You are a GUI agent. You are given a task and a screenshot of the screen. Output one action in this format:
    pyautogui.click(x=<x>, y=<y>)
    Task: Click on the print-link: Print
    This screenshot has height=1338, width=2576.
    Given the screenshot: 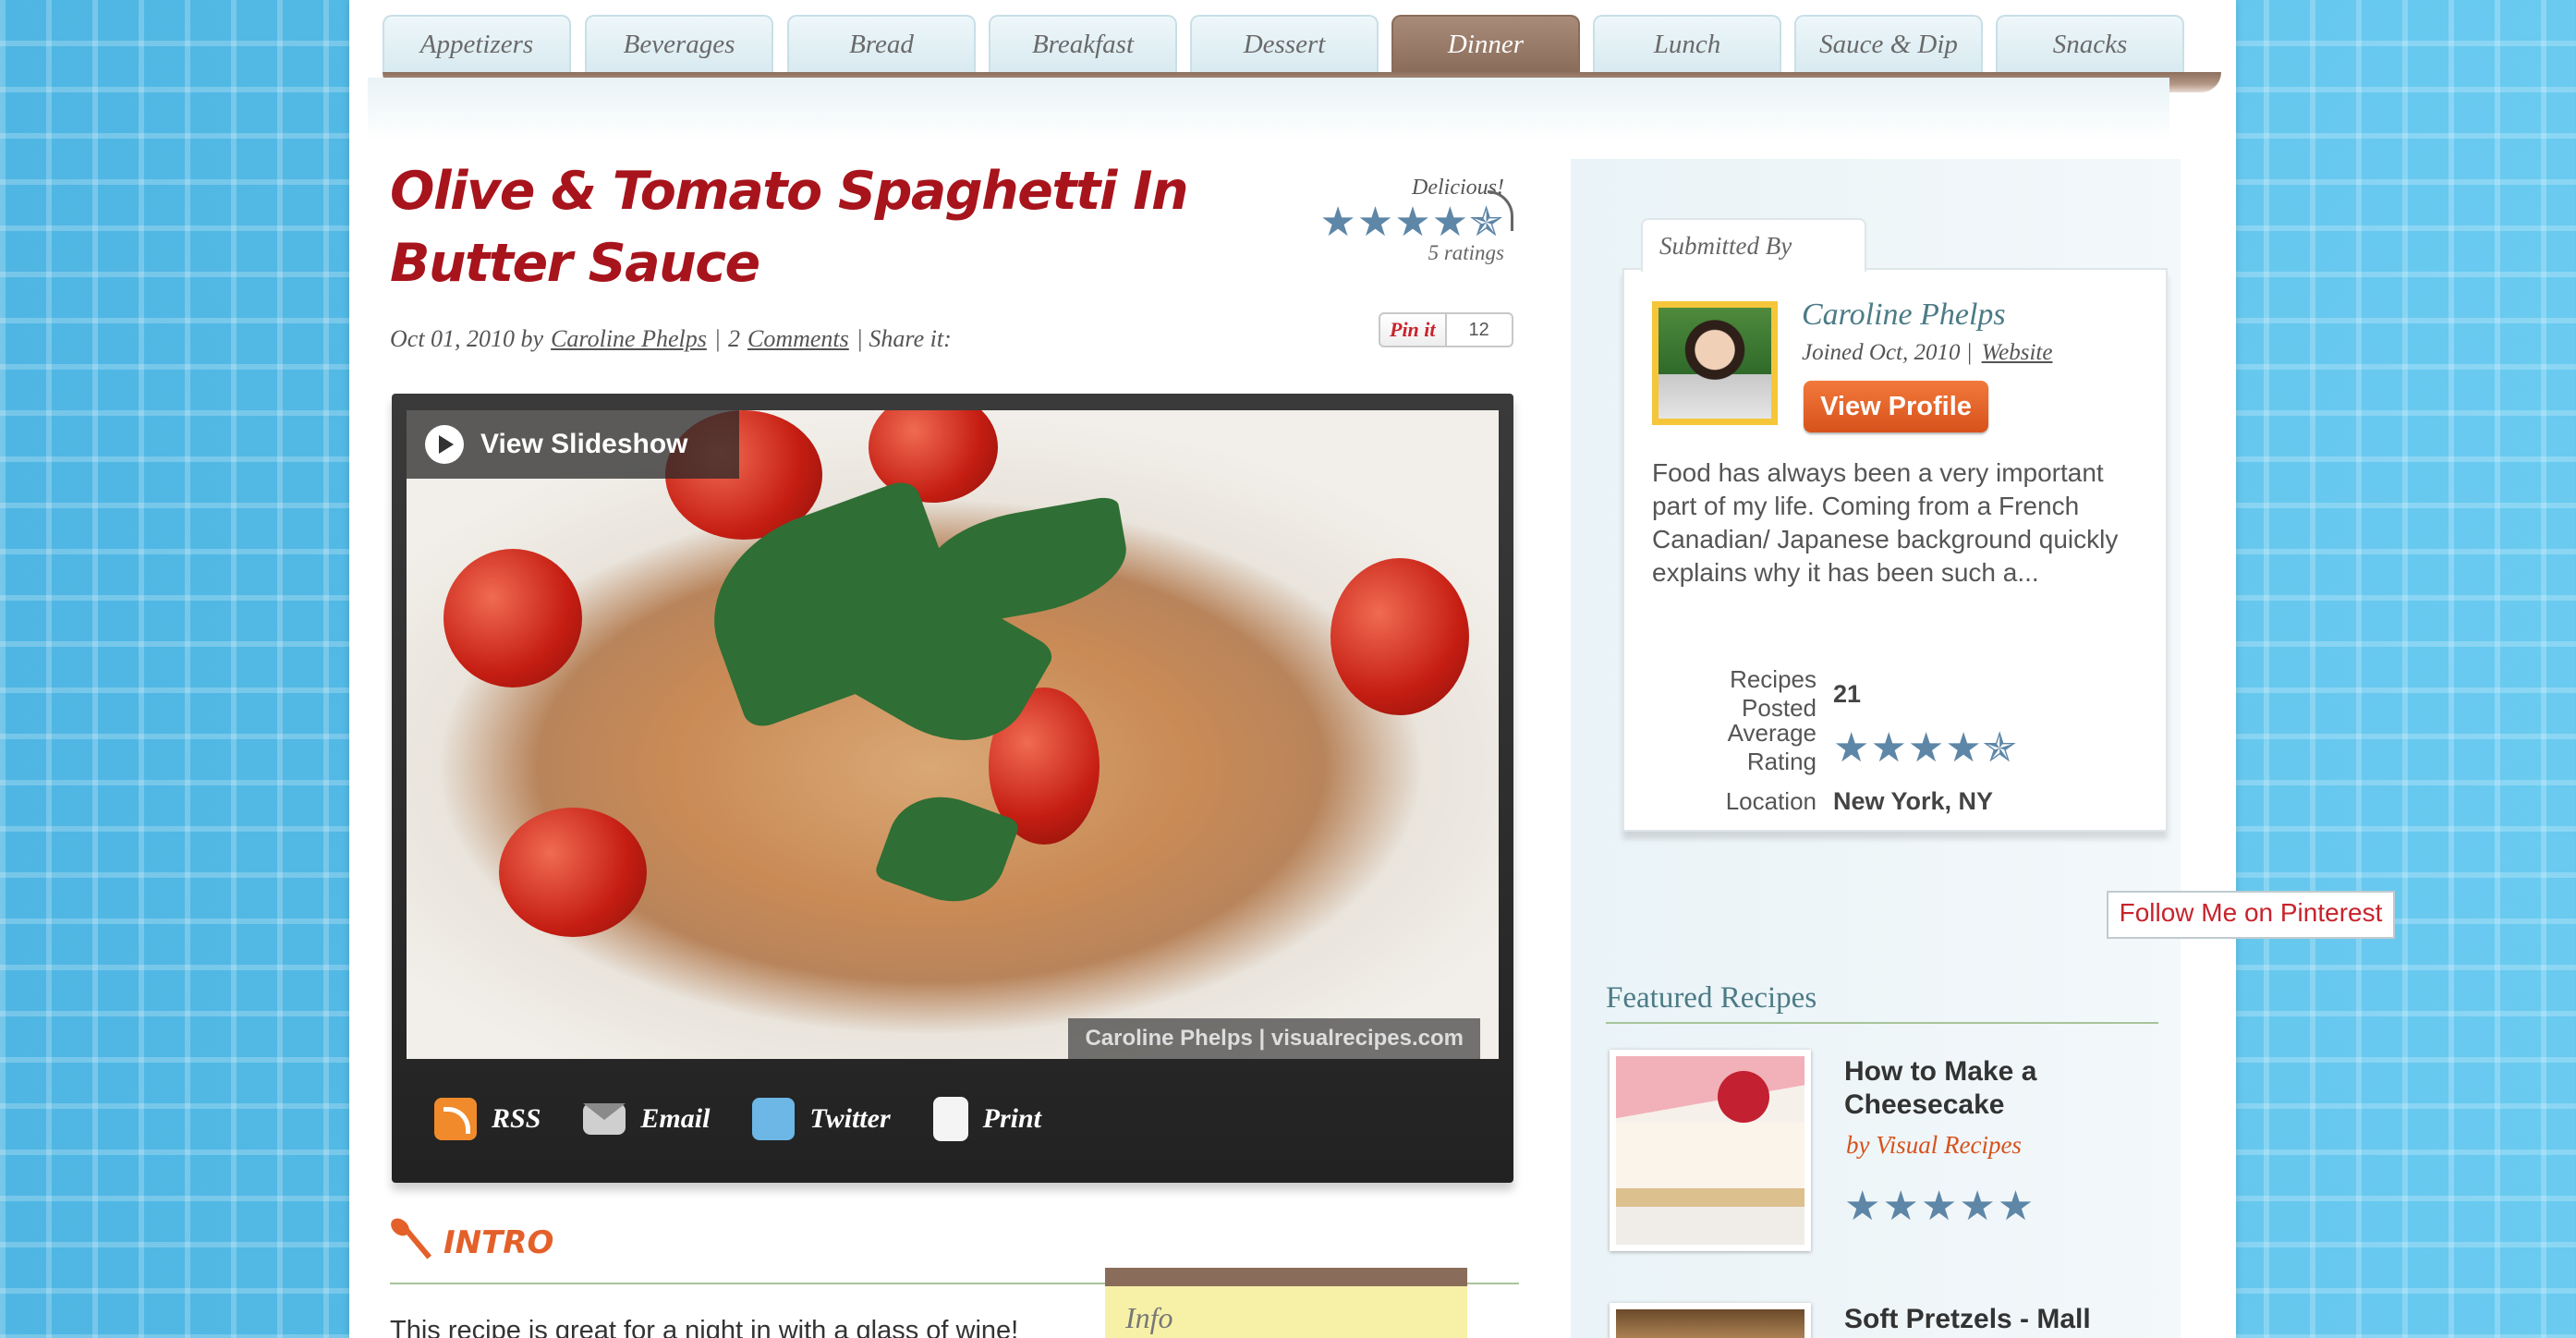 What is the action you would take?
    pyautogui.click(x=986, y=1119)
    